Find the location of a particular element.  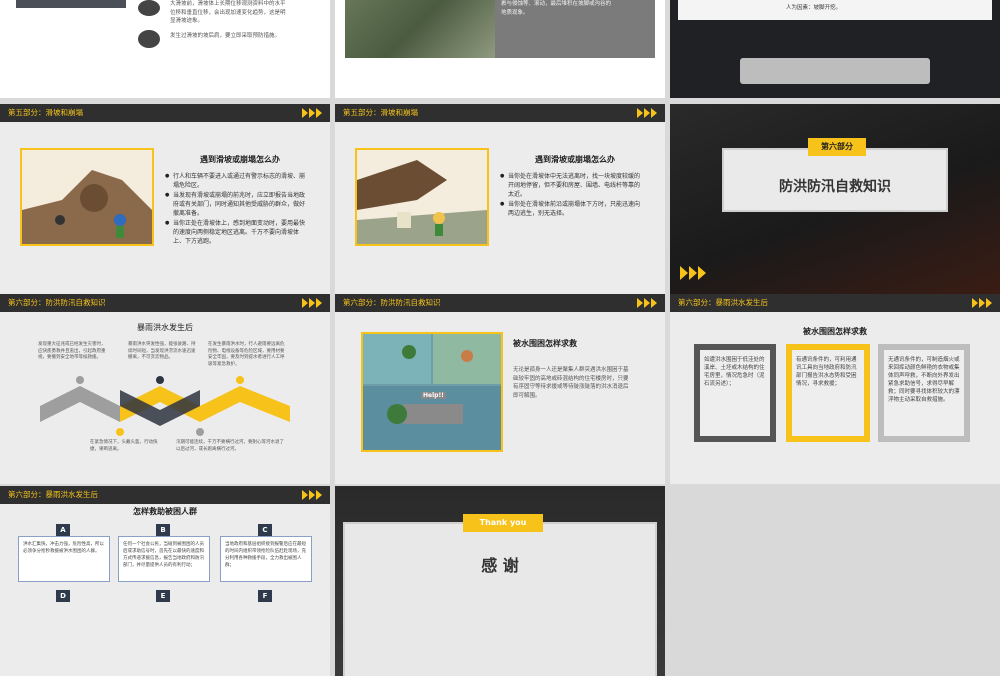

label-e: E is located at coordinates (163, 596).